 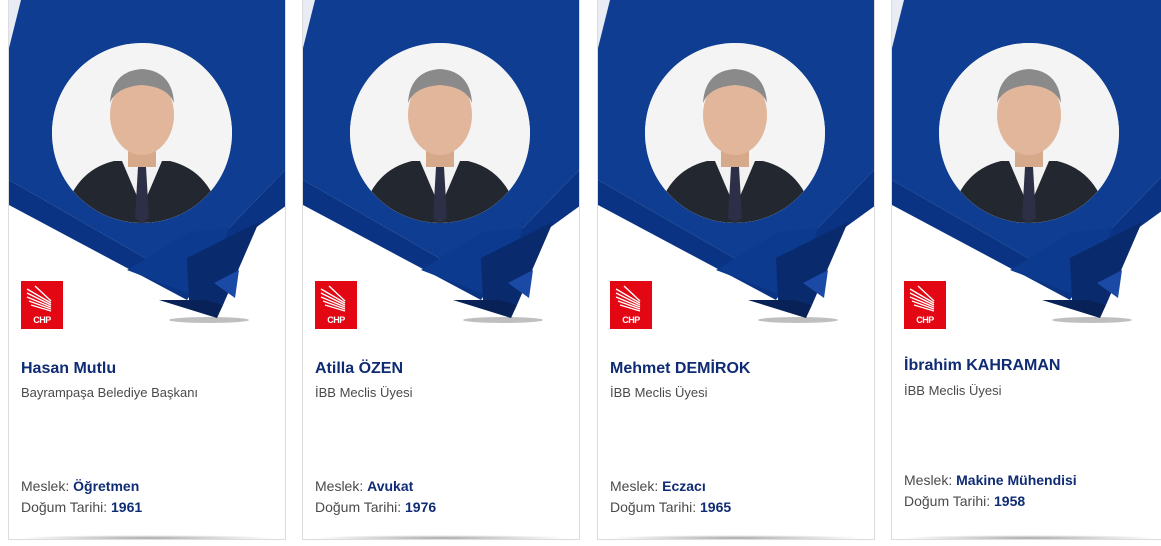 What do you see at coordinates (680, 369) in the screenshot?
I see `member-name: Mehmet DEMİROK` at bounding box center [680, 369].